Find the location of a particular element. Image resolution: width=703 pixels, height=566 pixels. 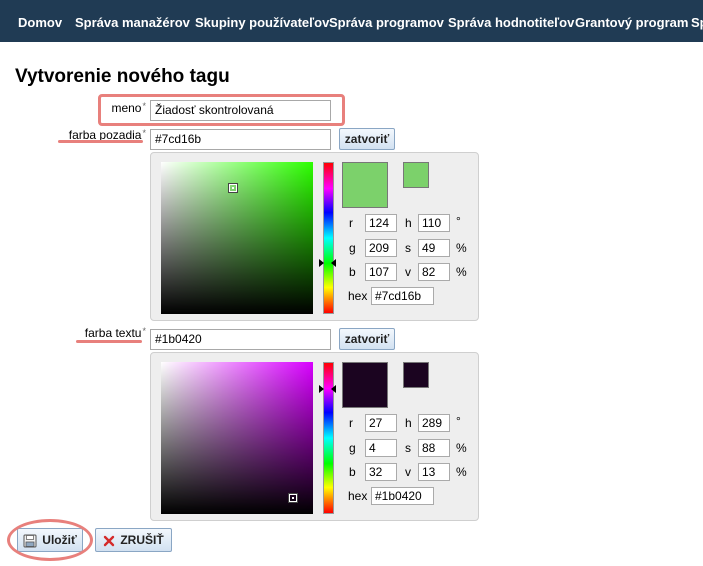

bg-v-label: v is located at coordinates (408, 272).